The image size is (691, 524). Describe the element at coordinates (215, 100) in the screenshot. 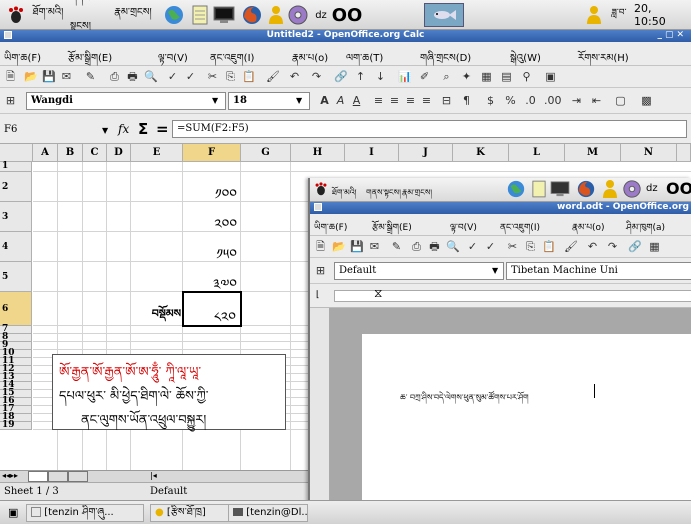

I see `font-name-dropdown-icon: ▼` at that location.